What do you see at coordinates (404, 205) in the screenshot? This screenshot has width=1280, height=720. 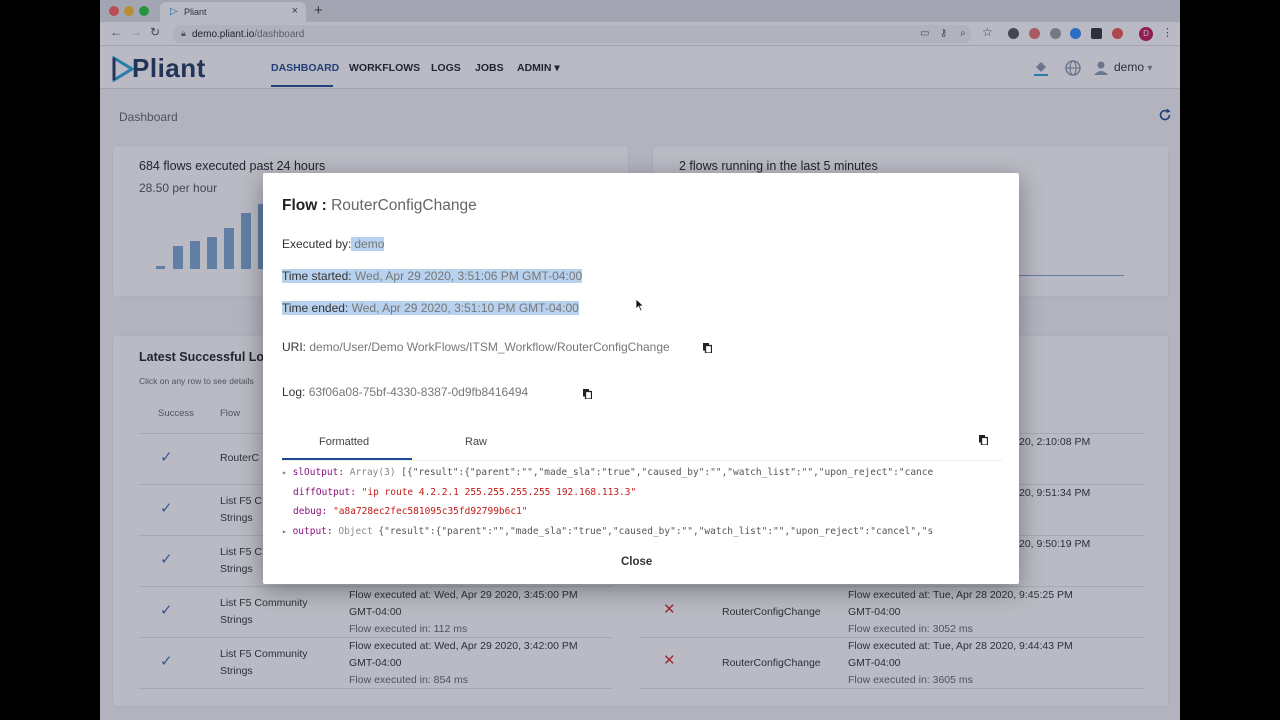 I see `flow-name-value: RouterConfigChange` at bounding box center [404, 205].